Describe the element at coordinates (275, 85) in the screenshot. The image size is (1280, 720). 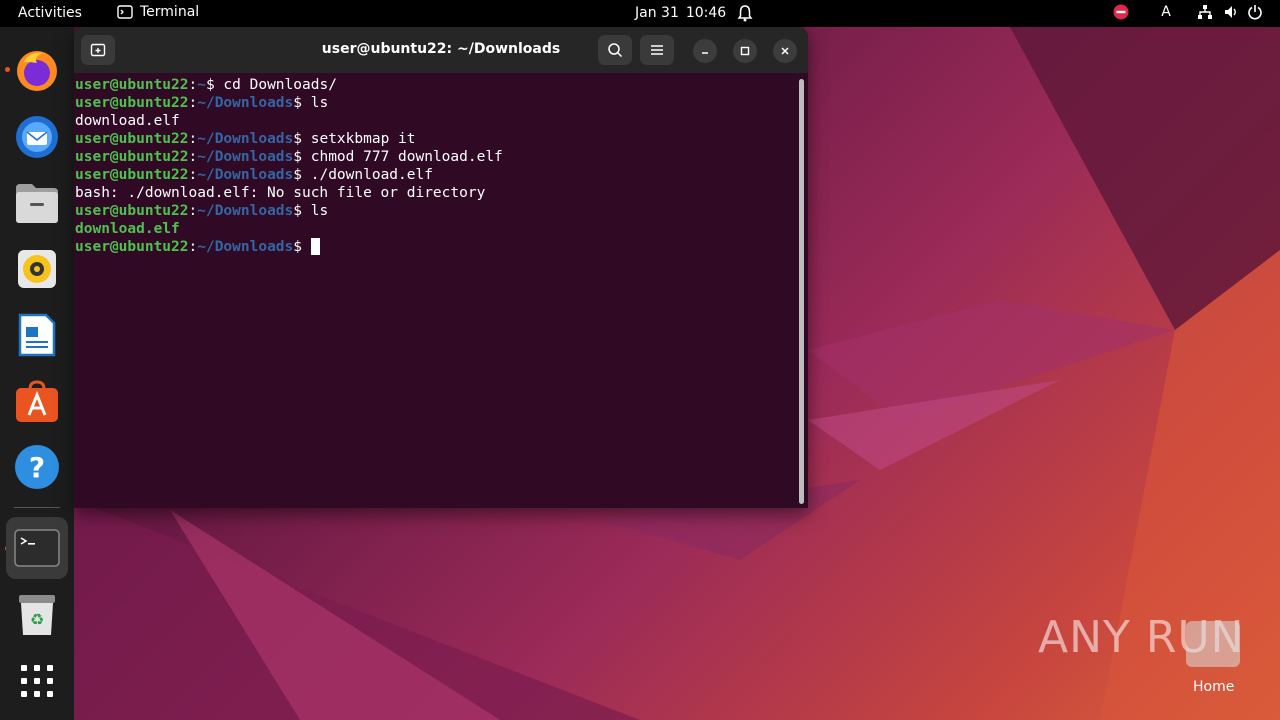
I see `command-text: cd Downloads/` at that location.